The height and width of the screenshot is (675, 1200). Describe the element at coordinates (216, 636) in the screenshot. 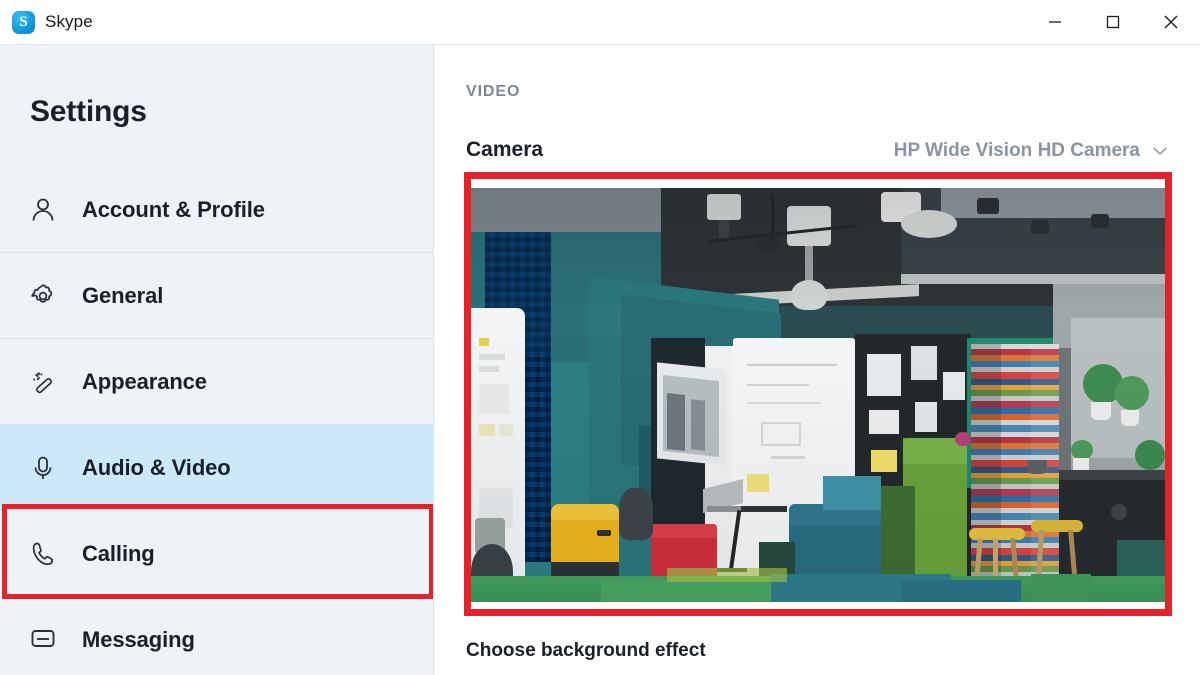

I see `sidebar-item-messaging: Messaging` at that location.